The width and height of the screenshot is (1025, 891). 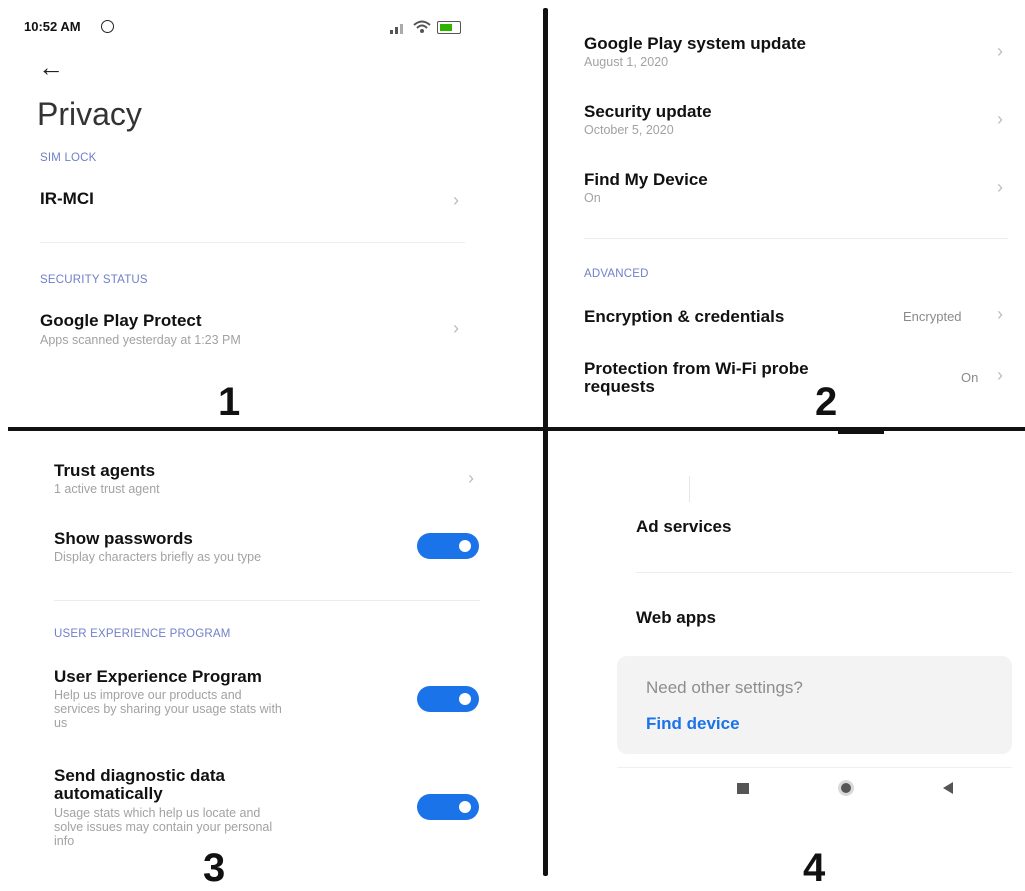 What do you see at coordinates (846, 788) in the screenshot?
I see `home-icon` at bounding box center [846, 788].